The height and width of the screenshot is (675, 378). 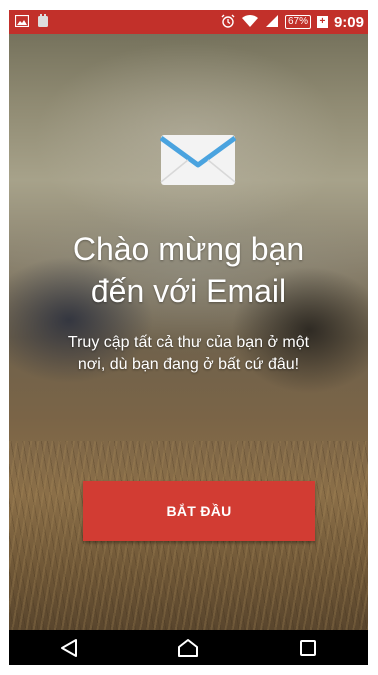 I want to click on alarm-icon, so click(x=228, y=22).